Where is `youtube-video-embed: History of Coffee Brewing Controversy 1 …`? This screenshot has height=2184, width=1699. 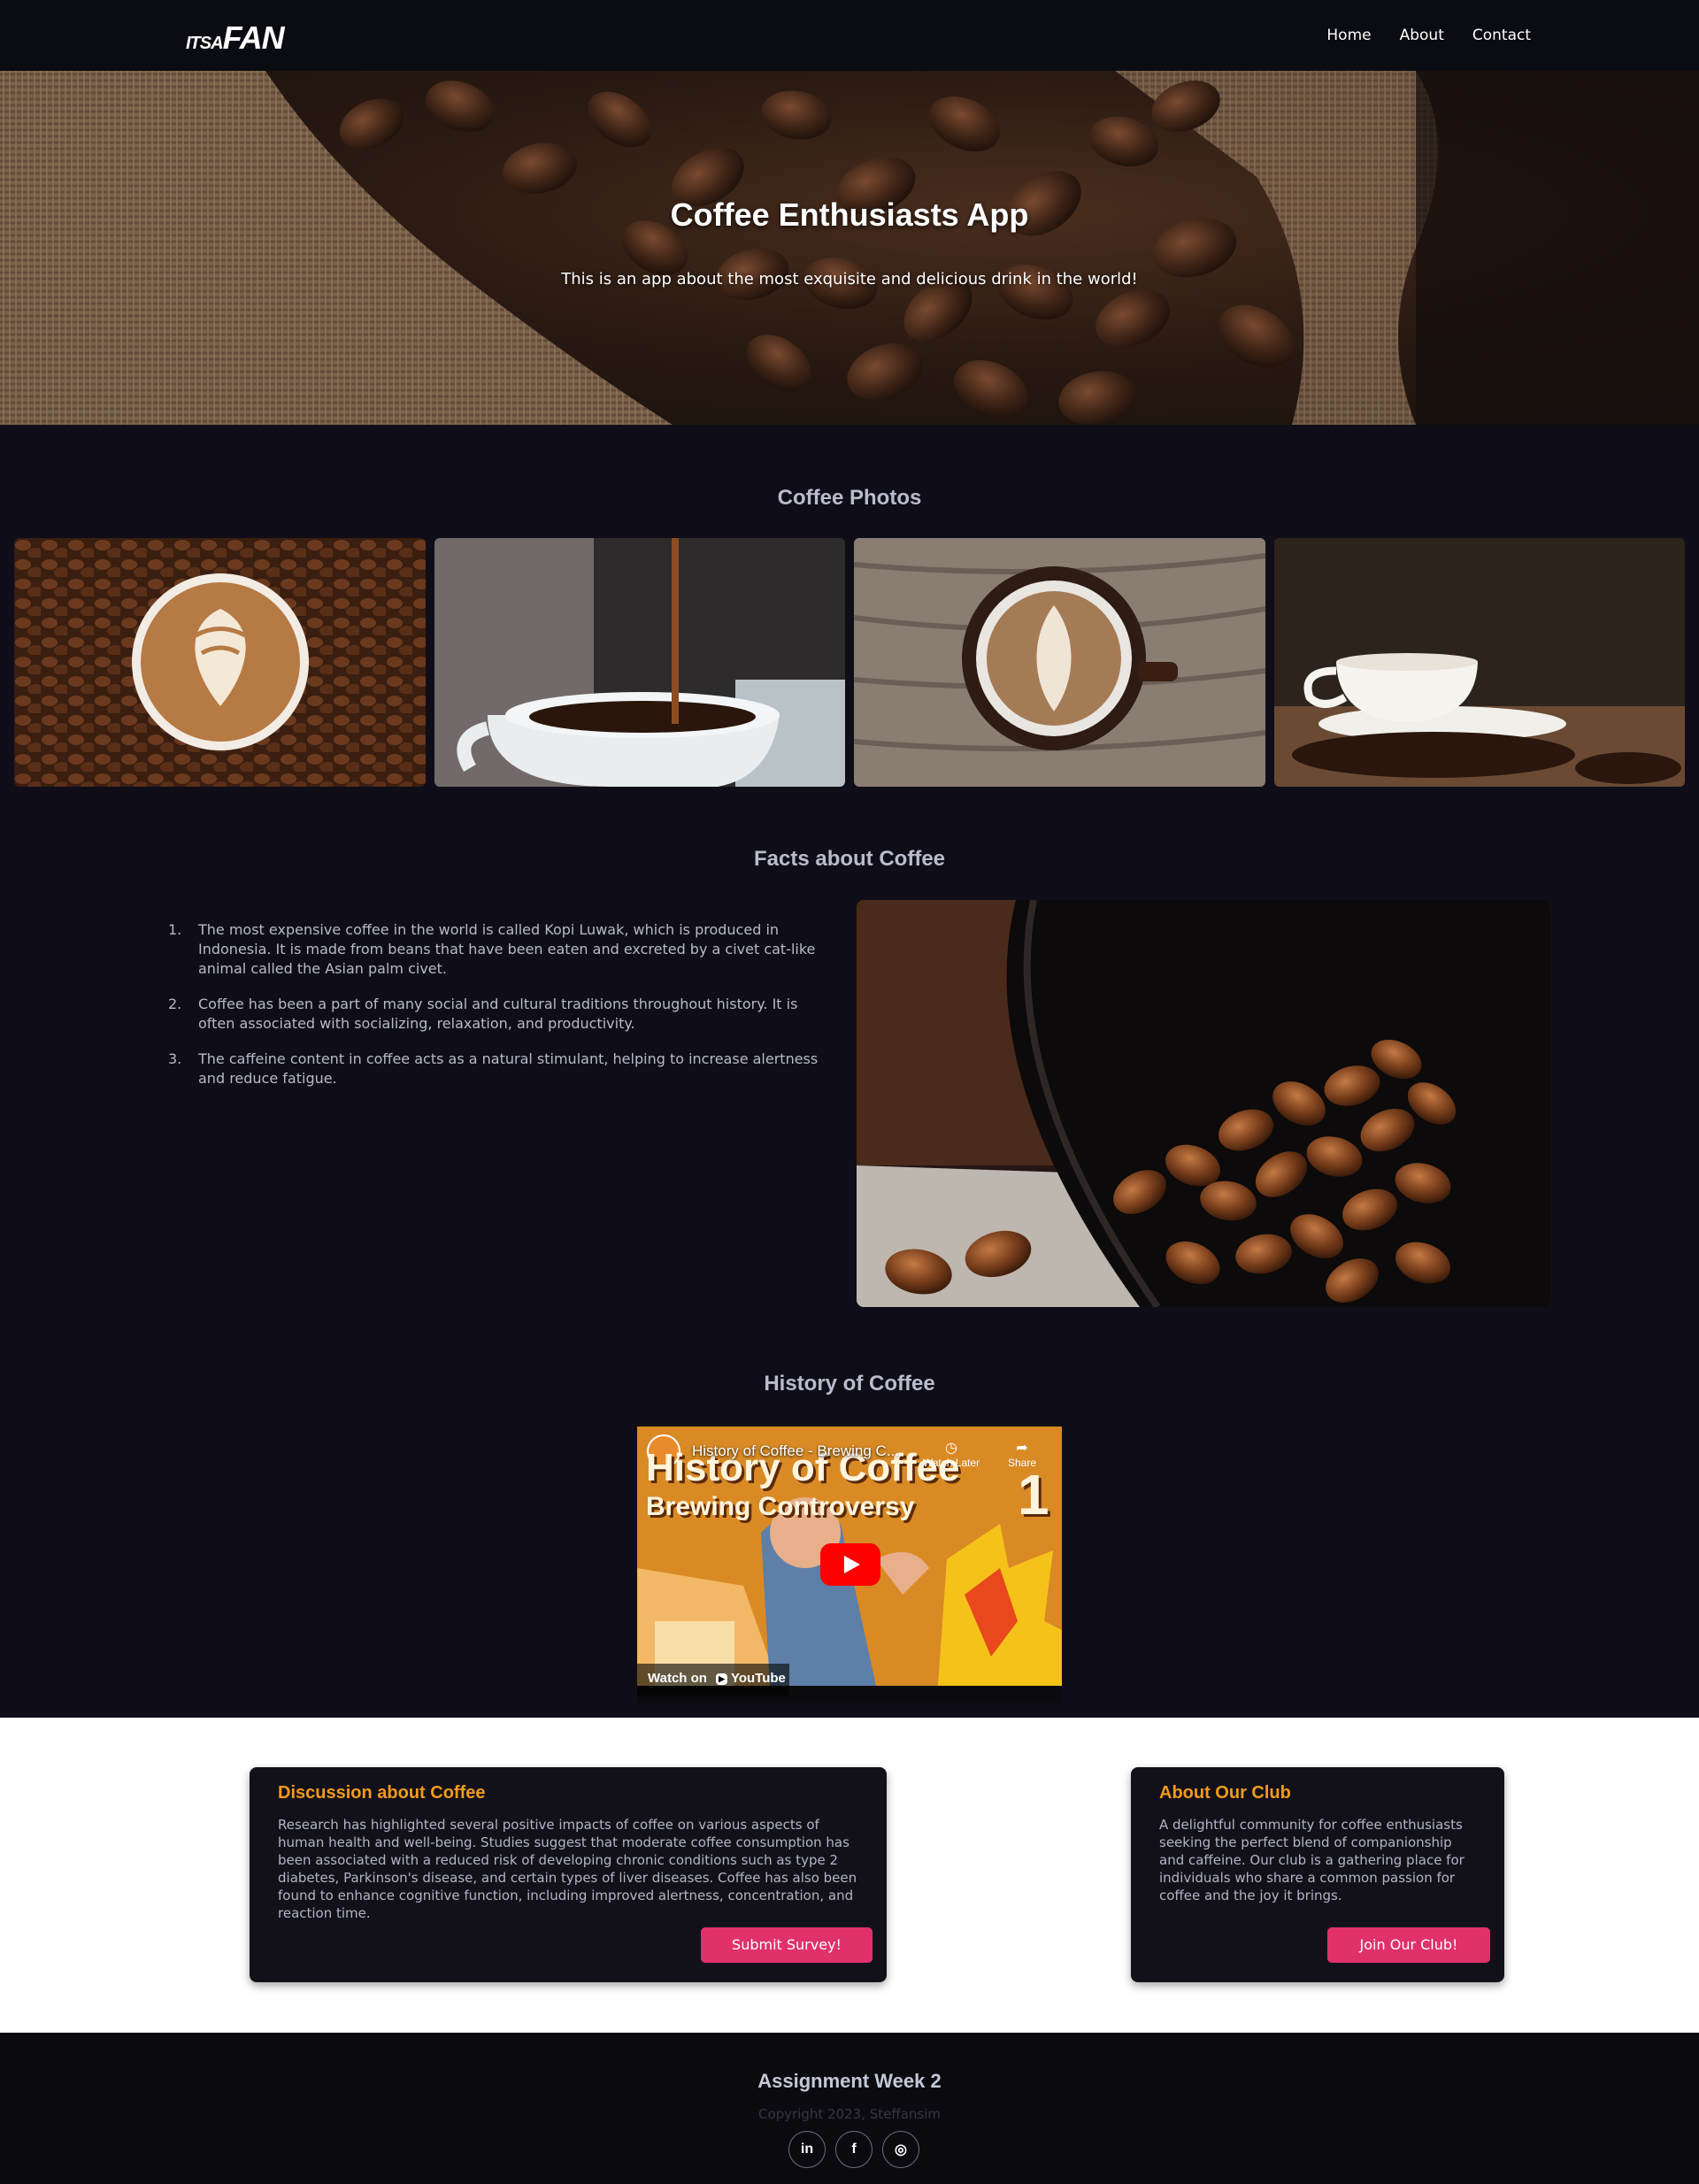 youtube-video-embed: History of Coffee Brewing Controversy 1 … is located at coordinates (849, 1565).